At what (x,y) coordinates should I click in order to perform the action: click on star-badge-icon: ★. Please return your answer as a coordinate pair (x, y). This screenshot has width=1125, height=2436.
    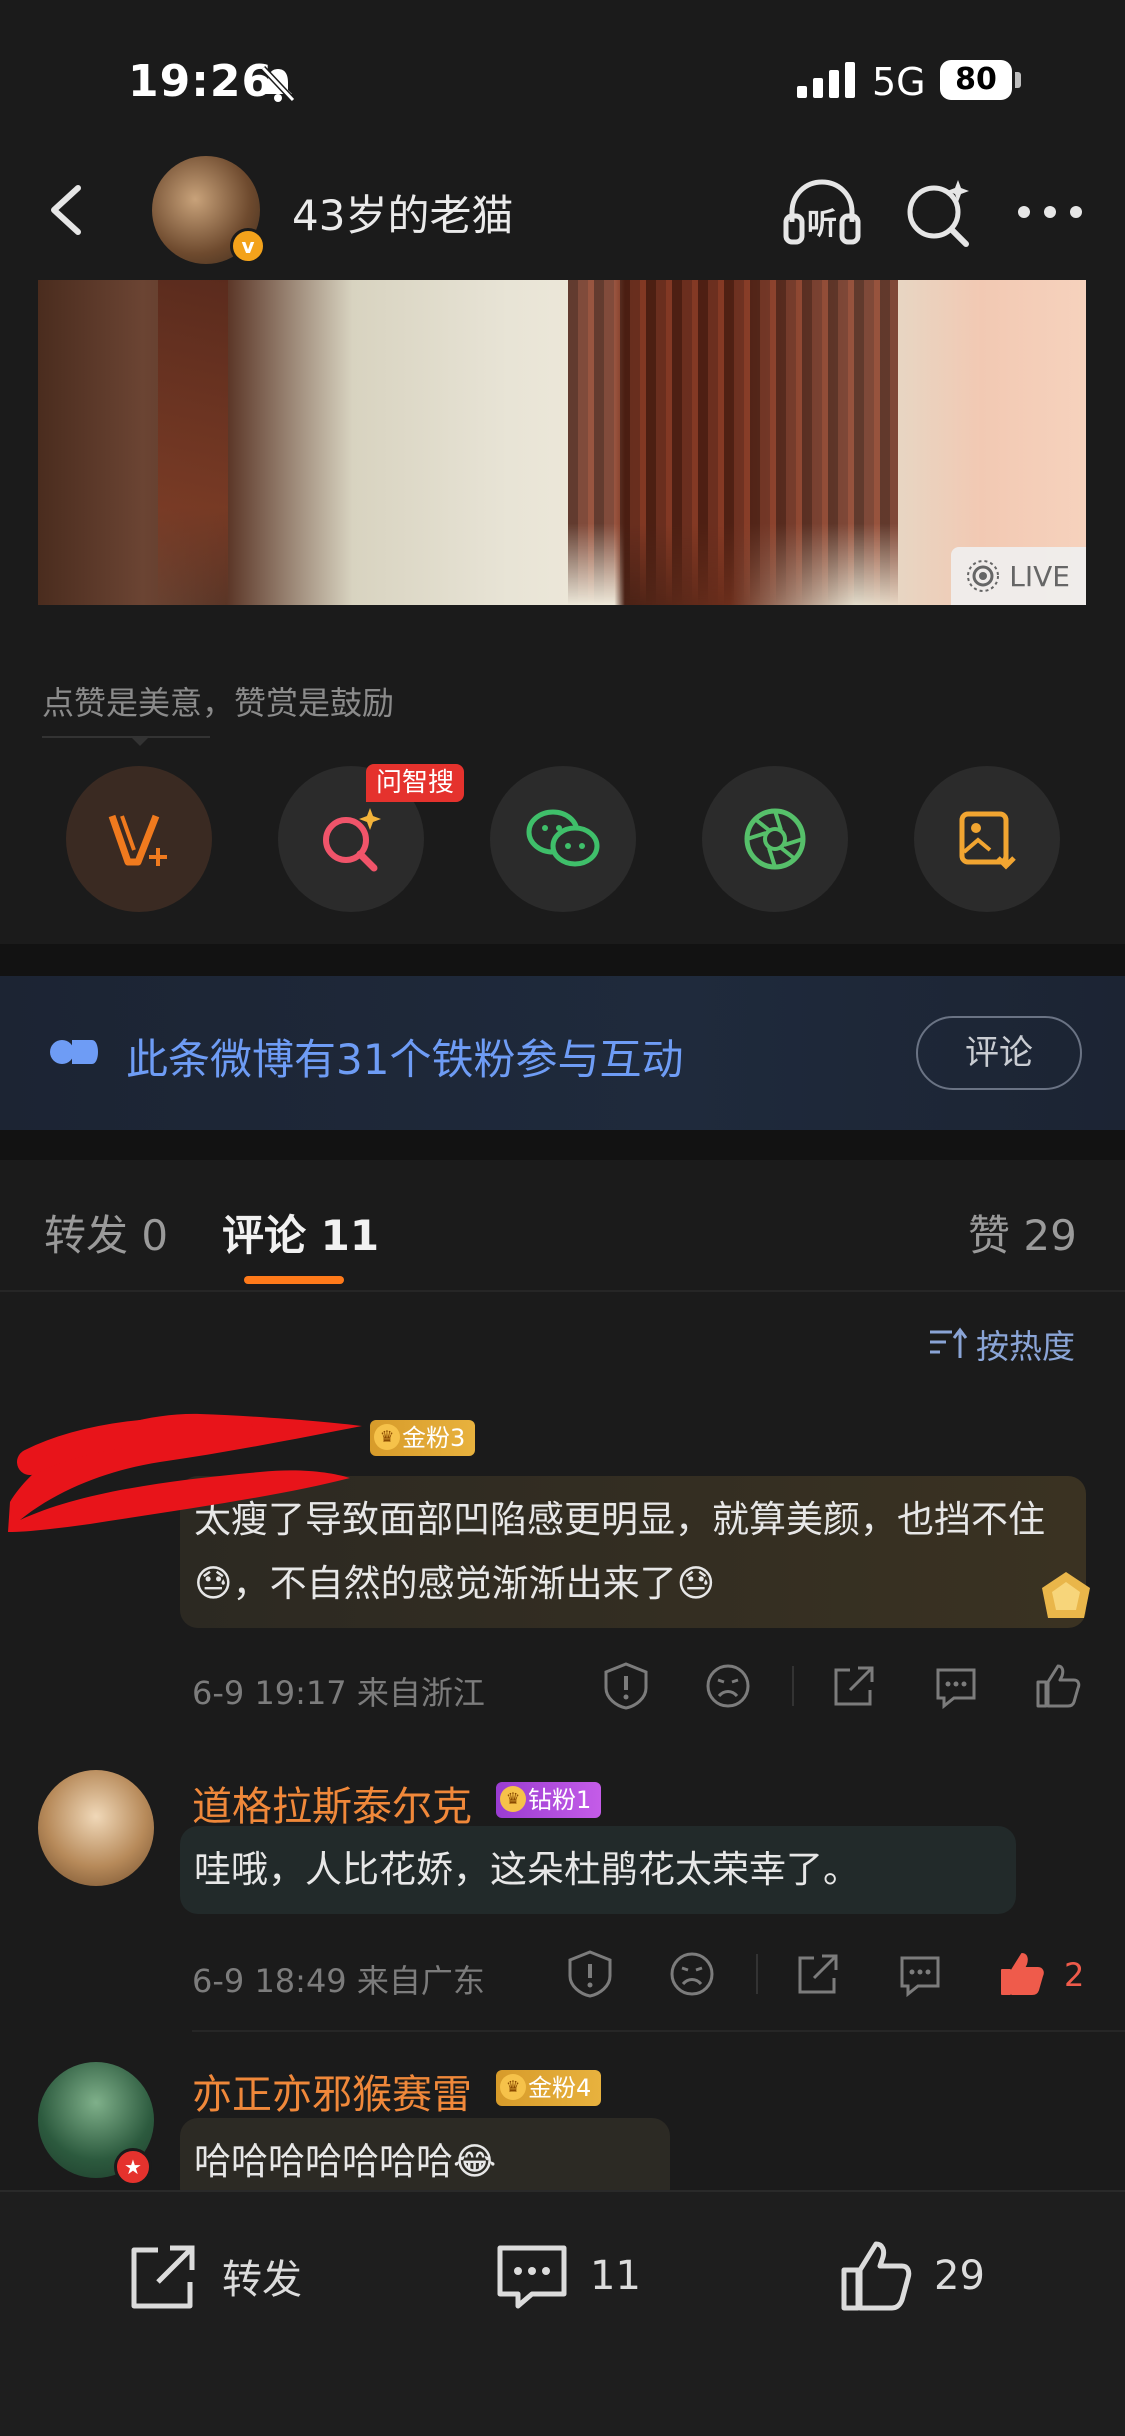
    Looking at the image, I should click on (133, 2167).